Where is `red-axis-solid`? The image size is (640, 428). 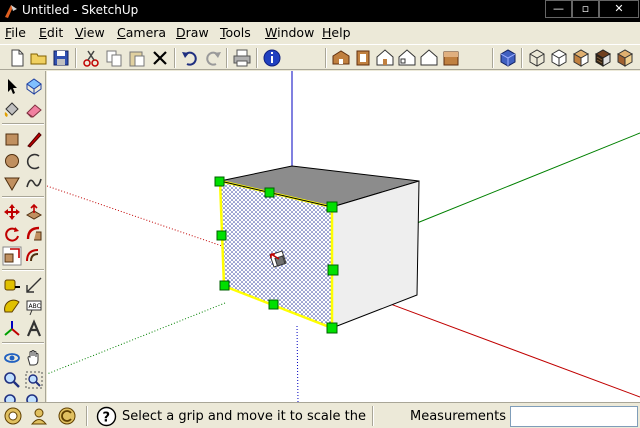 red-axis-solid is located at coordinates (508, 348).